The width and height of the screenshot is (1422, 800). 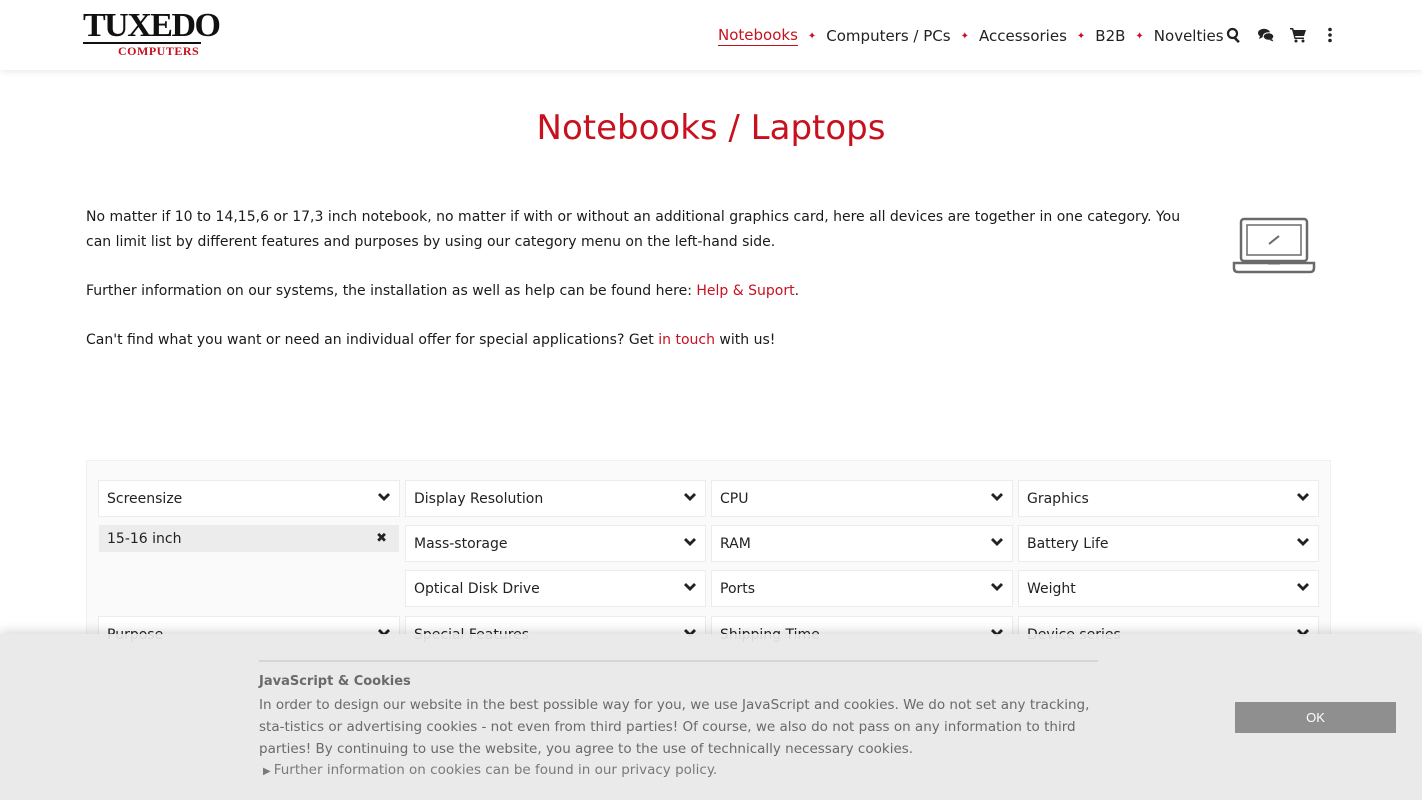 I want to click on filter-label: Ports, so click(x=738, y=588).